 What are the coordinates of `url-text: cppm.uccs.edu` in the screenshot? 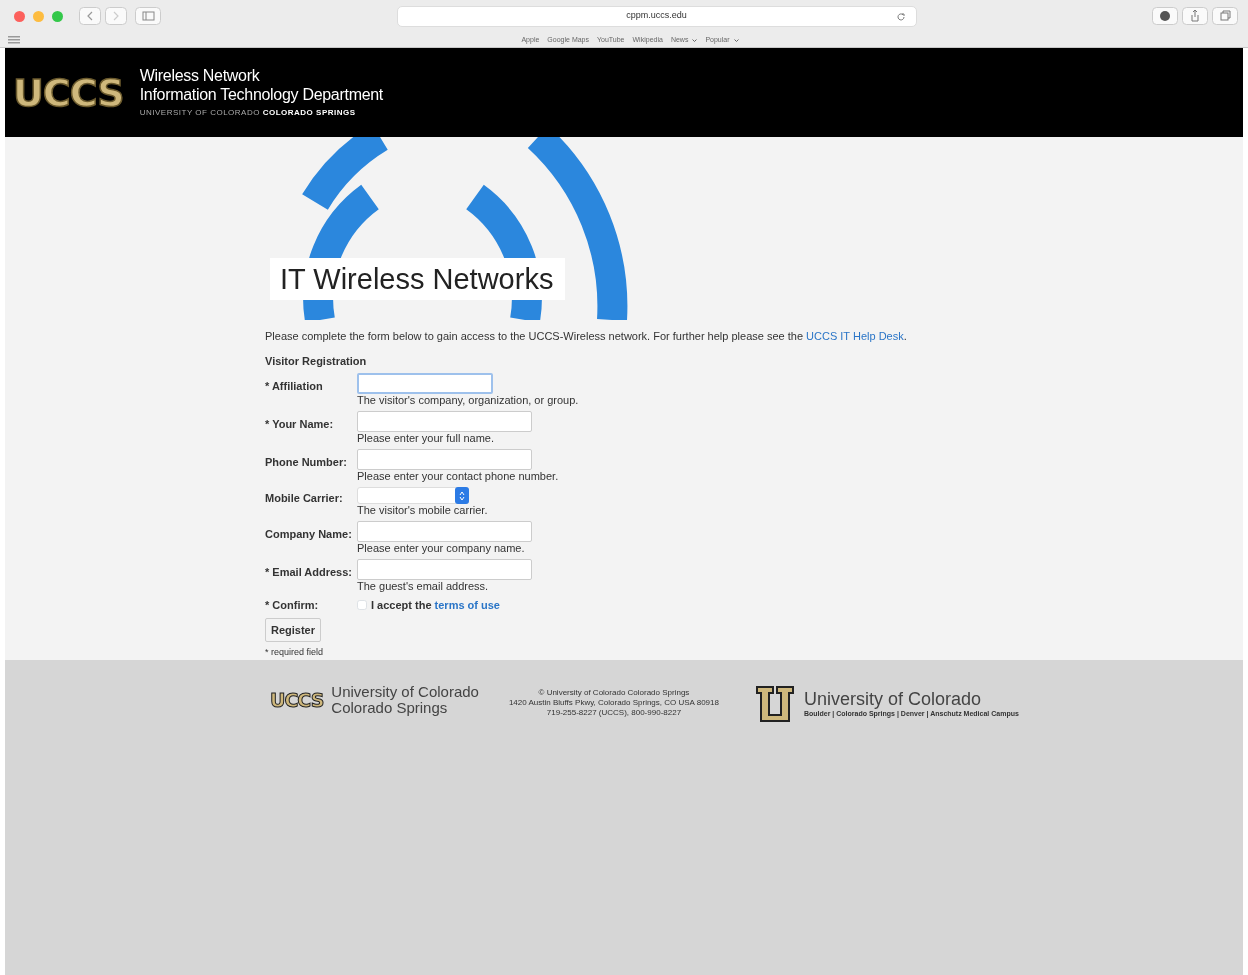 It's located at (656, 16).